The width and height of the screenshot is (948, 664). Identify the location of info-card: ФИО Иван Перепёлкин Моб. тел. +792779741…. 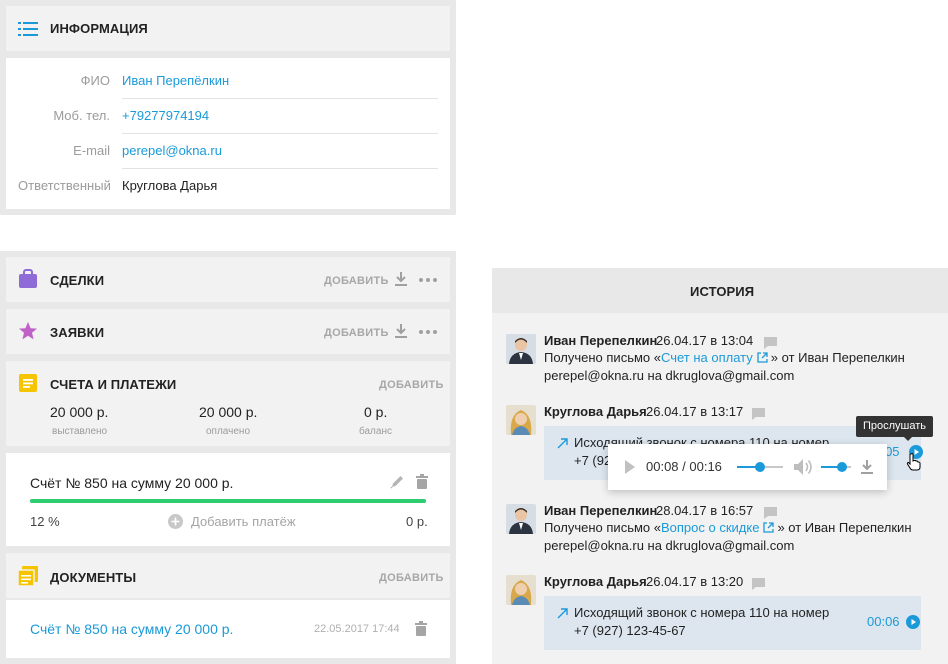
(228, 133).